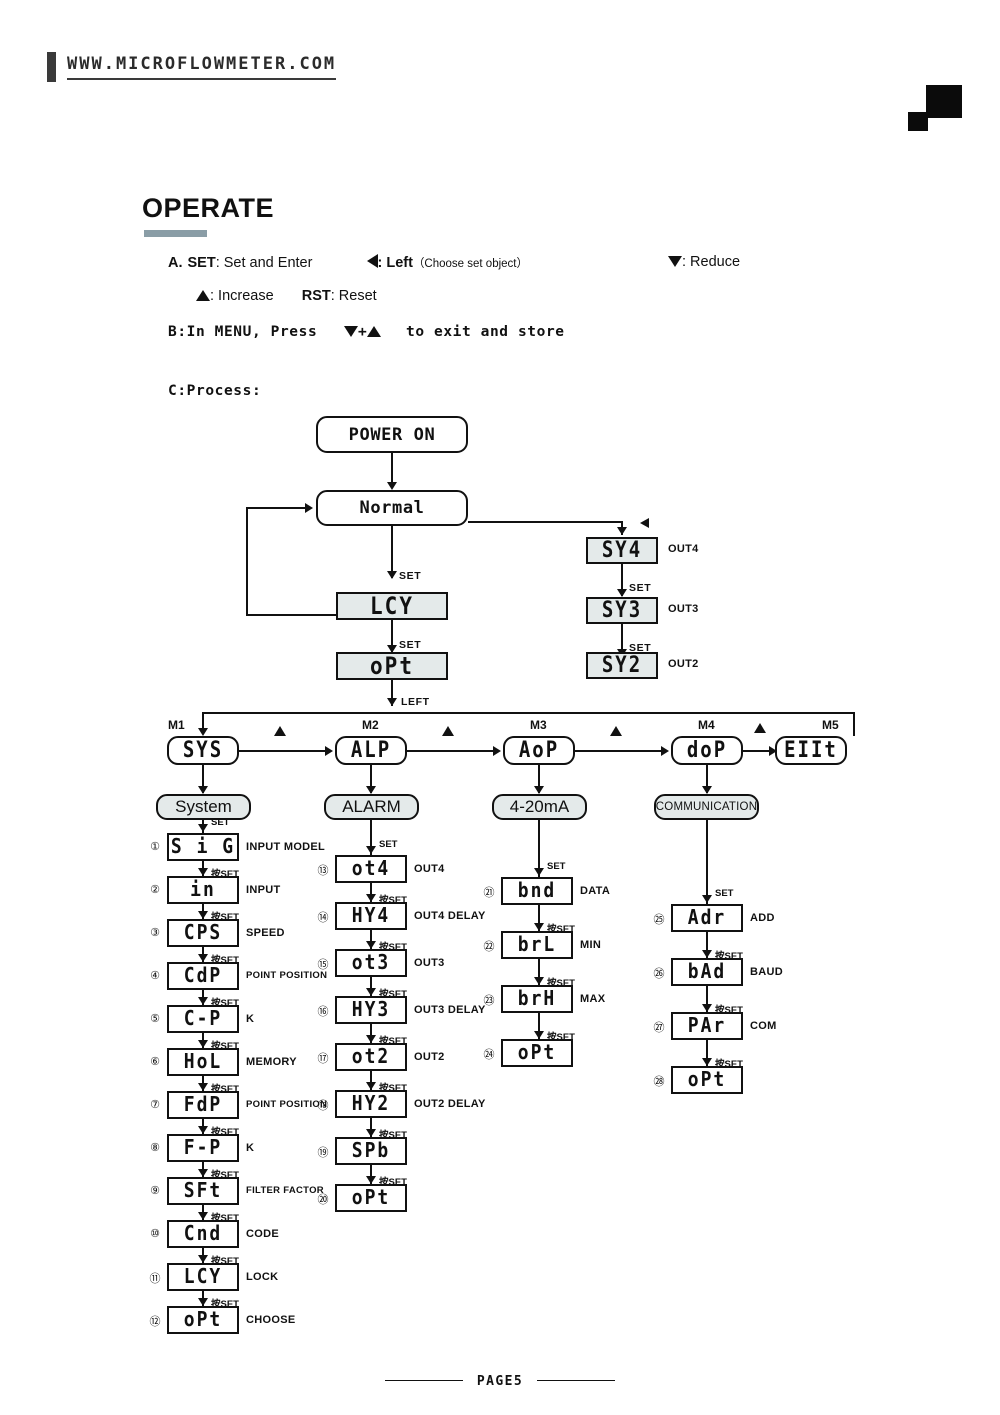 This screenshot has width=1000, height=1415. What do you see at coordinates (943, 110) in the screenshot?
I see `corner-decoration` at bounding box center [943, 110].